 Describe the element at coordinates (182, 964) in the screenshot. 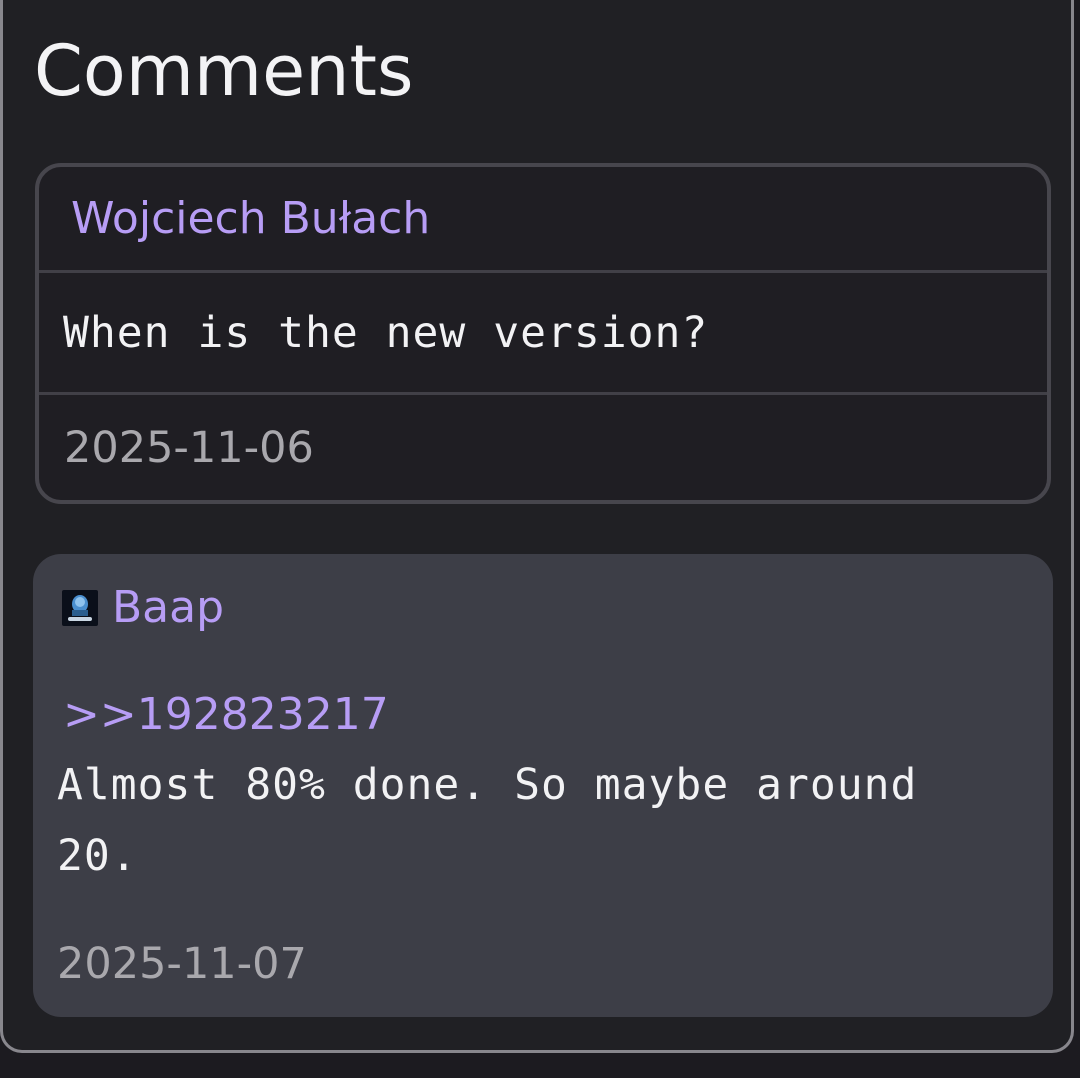

I see `comment-date: 2025-11-07` at that location.